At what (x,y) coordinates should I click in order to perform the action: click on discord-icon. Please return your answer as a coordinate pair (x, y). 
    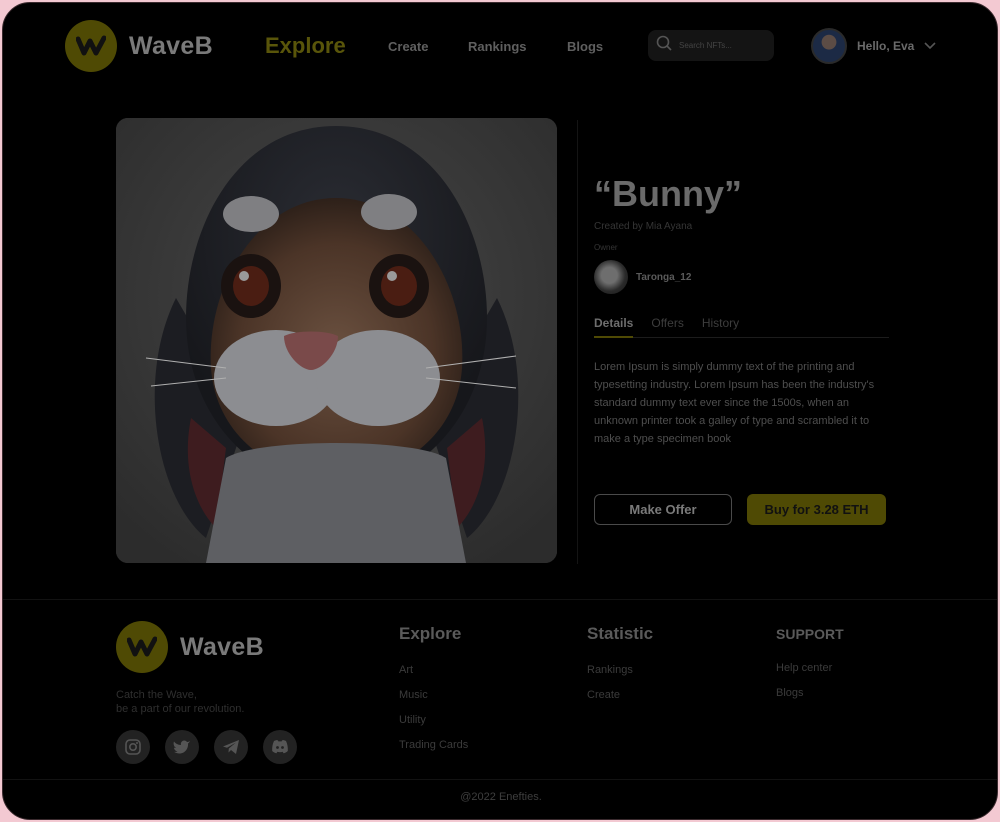
    Looking at the image, I should click on (280, 747).